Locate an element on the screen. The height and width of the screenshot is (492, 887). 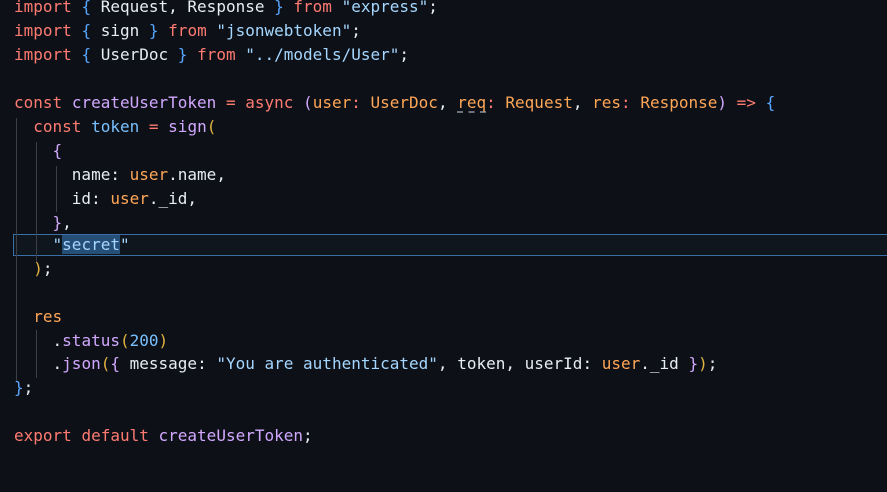
import-name: sign is located at coordinates (120, 30).